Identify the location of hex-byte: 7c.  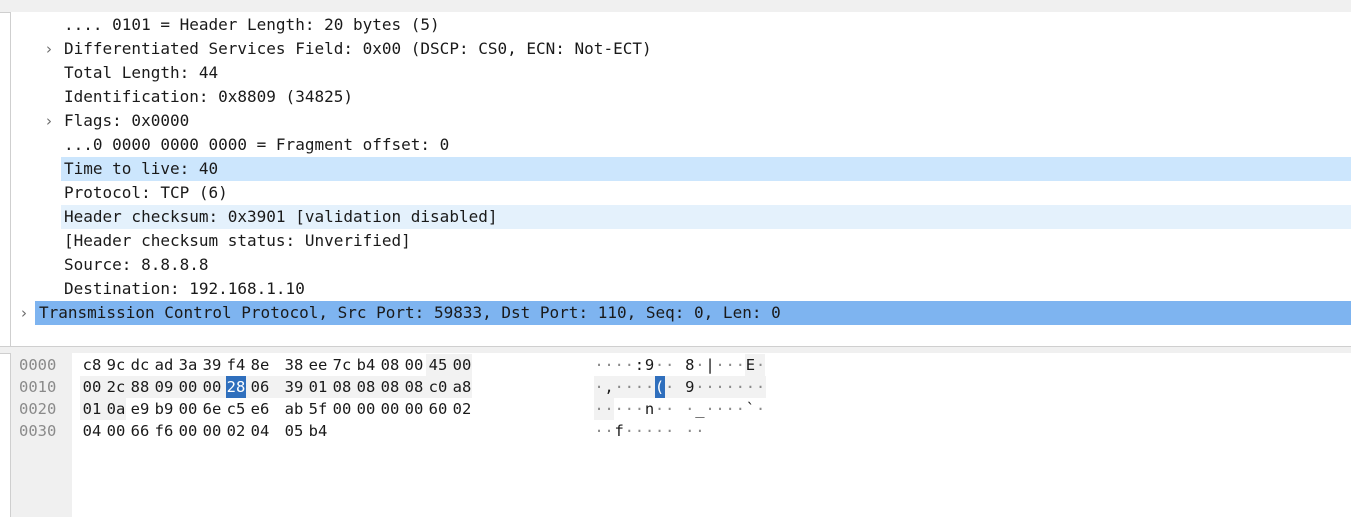
(342, 365).